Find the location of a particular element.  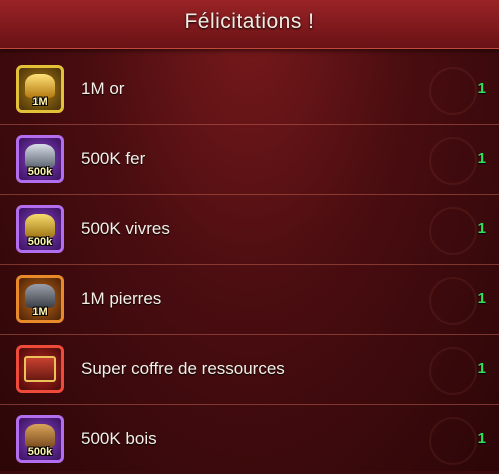

iron-pile-icon: 500k is located at coordinates (40, 159).